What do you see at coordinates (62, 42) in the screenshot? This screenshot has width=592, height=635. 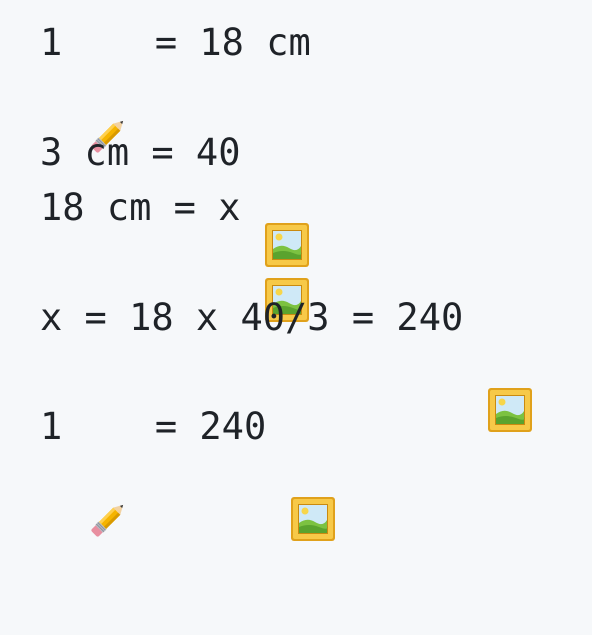 I see `line-1-start: 1` at bounding box center [62, 42].